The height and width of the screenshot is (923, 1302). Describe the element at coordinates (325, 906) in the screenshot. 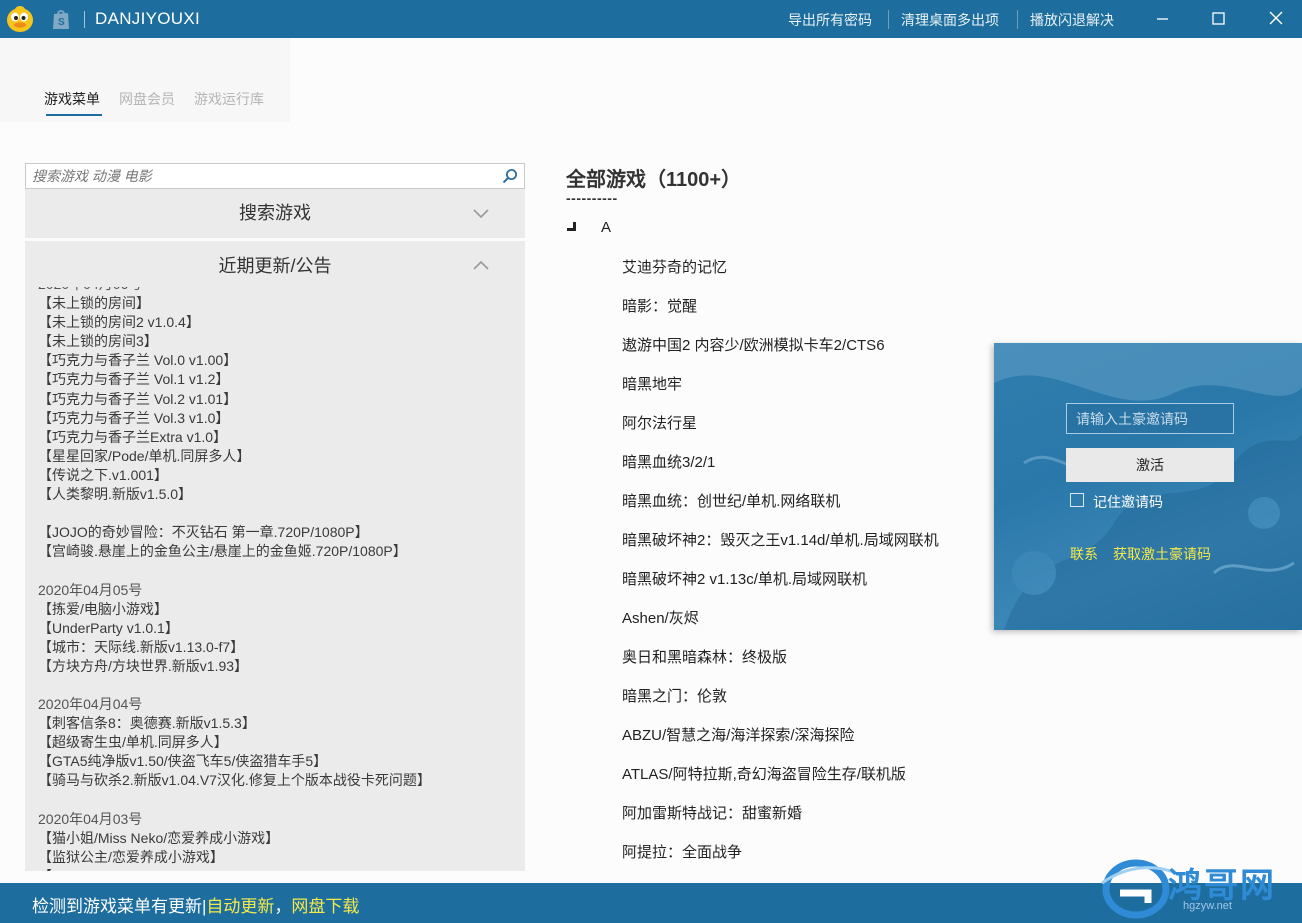

I see `netdisk-download-link: 网盘下载` at that location.